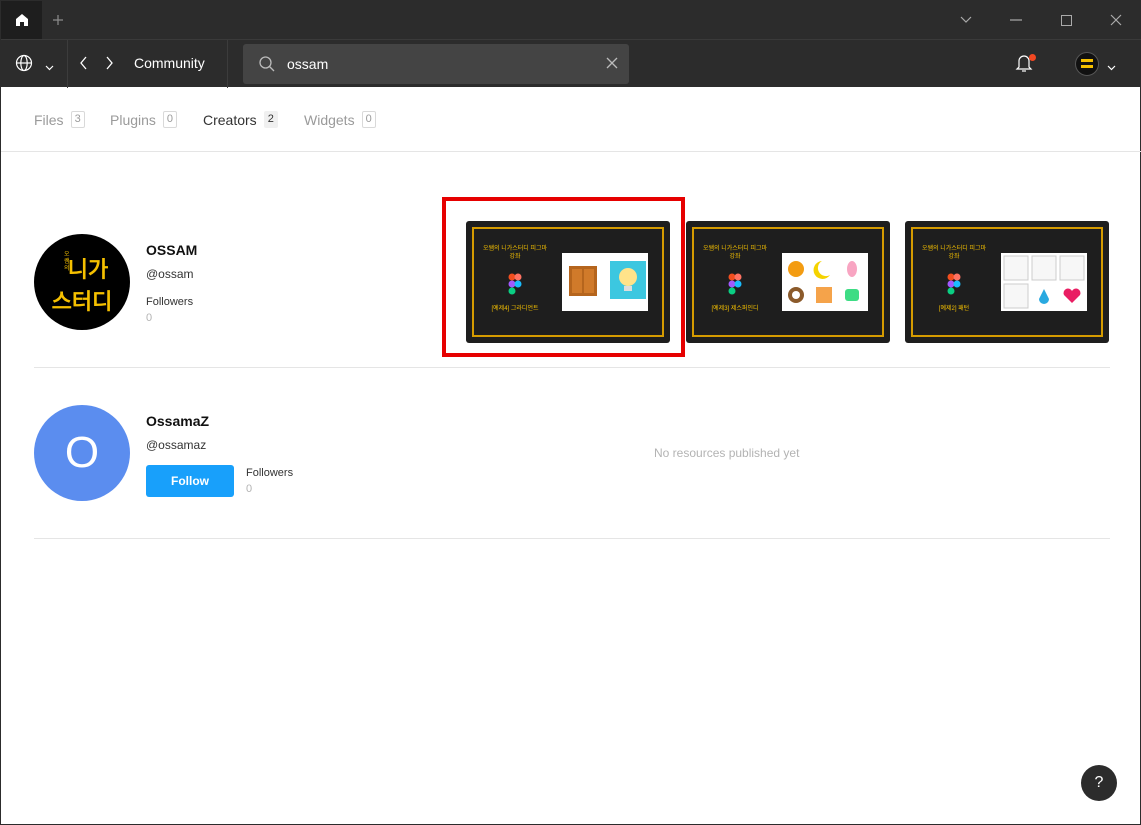 The height and width of the screenshot is (825, 1141). What do you see at coordinates (82, 301) in the screenshot?
I see `avatar-text-line-2: 스터디` at bounding box center [82, 301].